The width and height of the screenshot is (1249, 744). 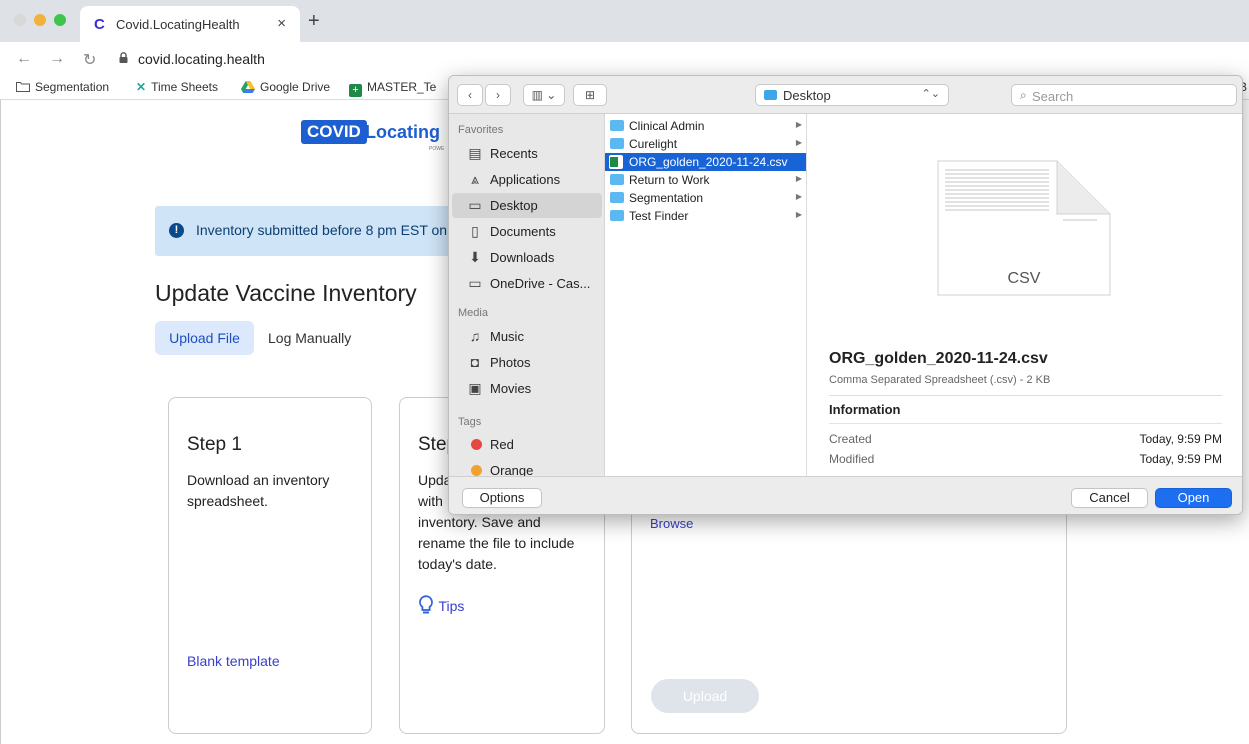 What do you see at coordinates (1193, 498) in the screenshot?
I see `open-button: Open` at bounding box center [1193, 498].